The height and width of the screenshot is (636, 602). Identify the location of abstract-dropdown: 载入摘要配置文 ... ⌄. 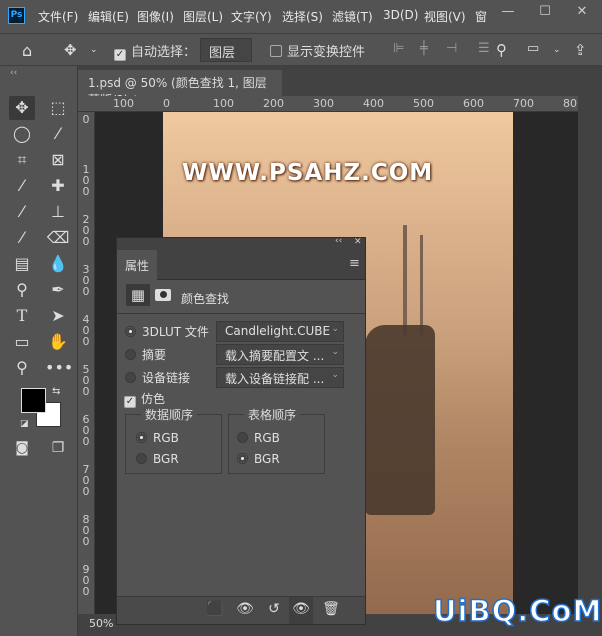
(280, 354).